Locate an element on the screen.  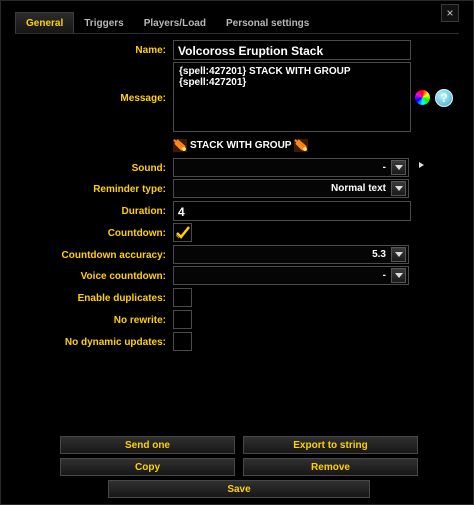
send-one-button: Send one is located at coordinates (147, 445).